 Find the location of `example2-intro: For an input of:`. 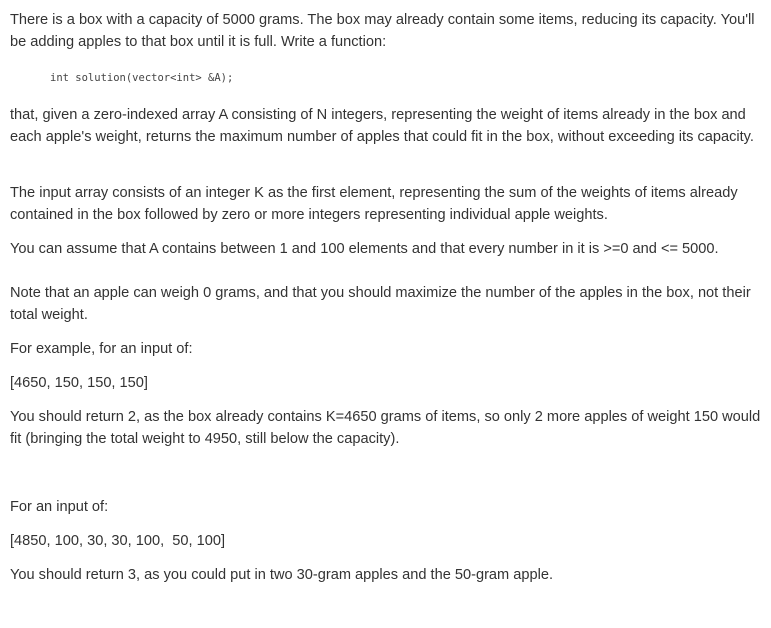

example2-intro: For an input of: is located at coordinates (59, 507).